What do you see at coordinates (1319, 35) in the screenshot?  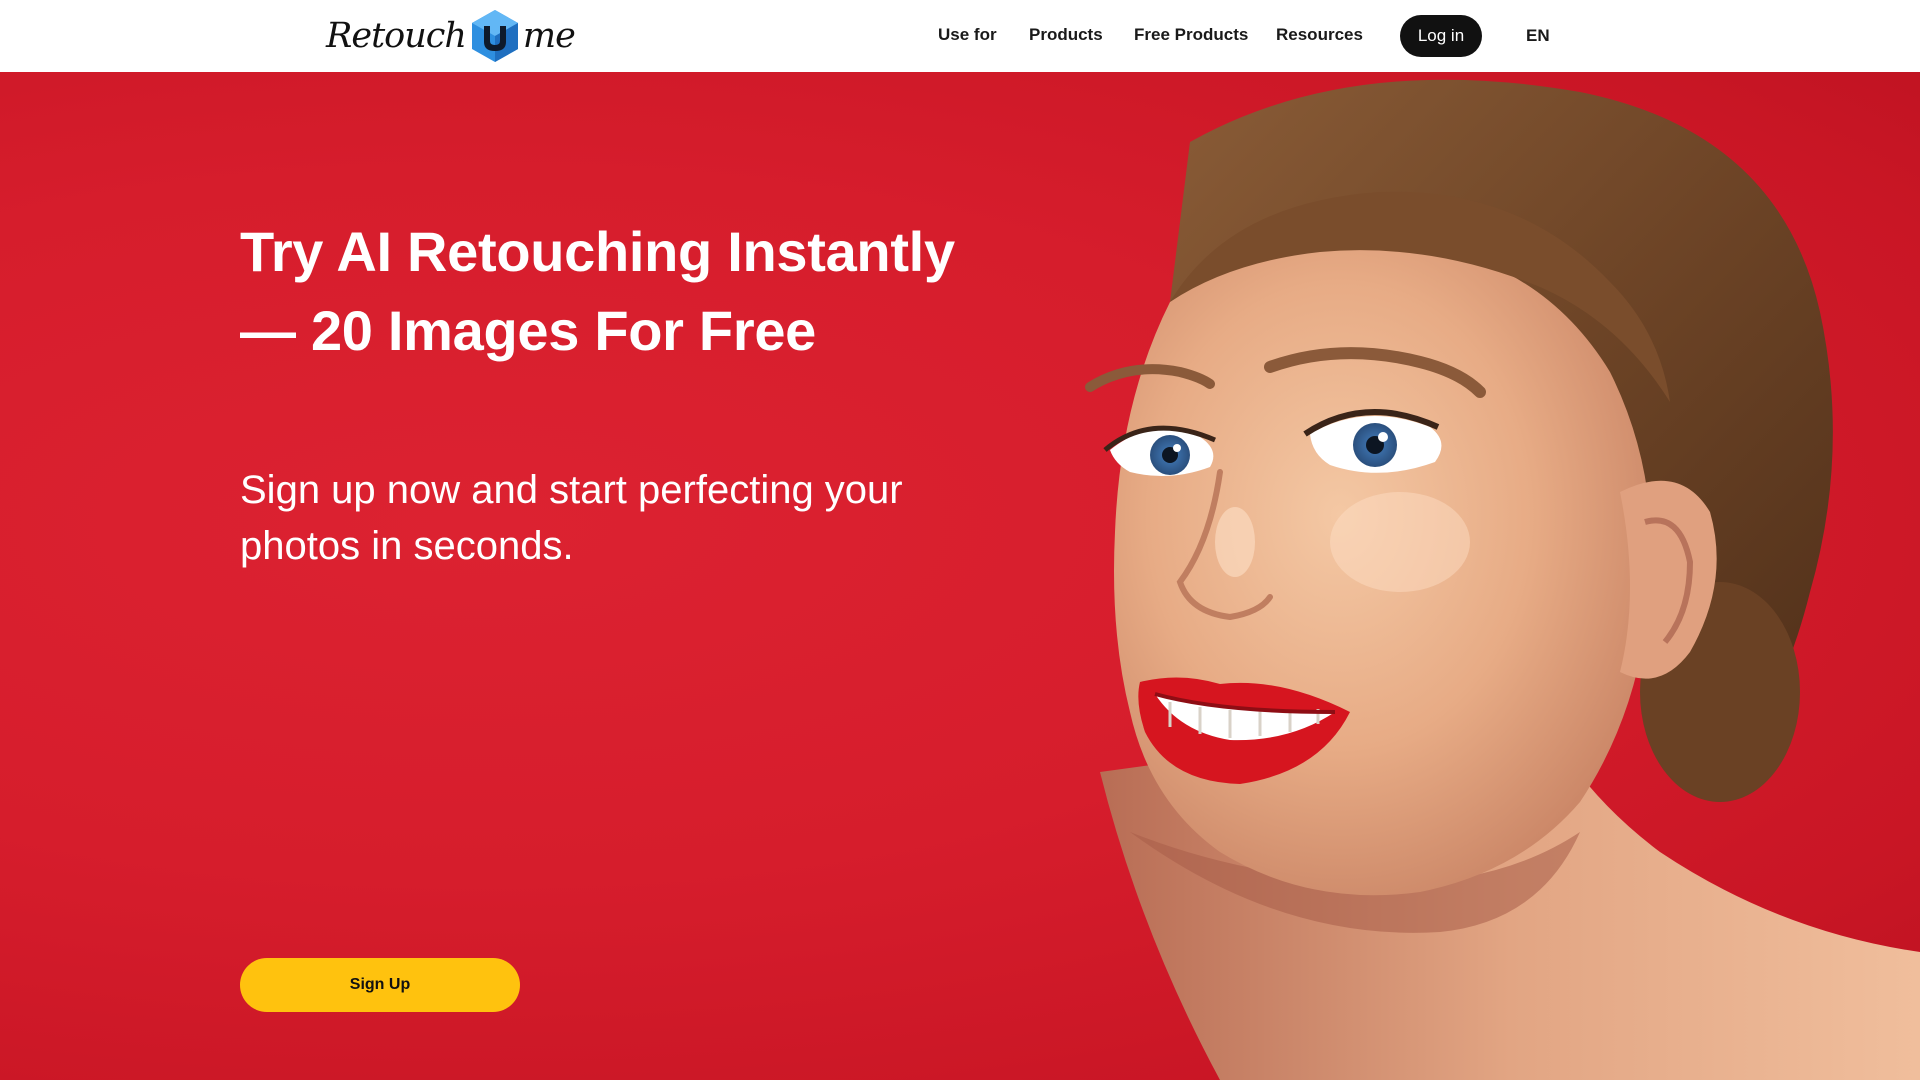 I see `nav-resources: Resources` at bounding box center [1319, 35].